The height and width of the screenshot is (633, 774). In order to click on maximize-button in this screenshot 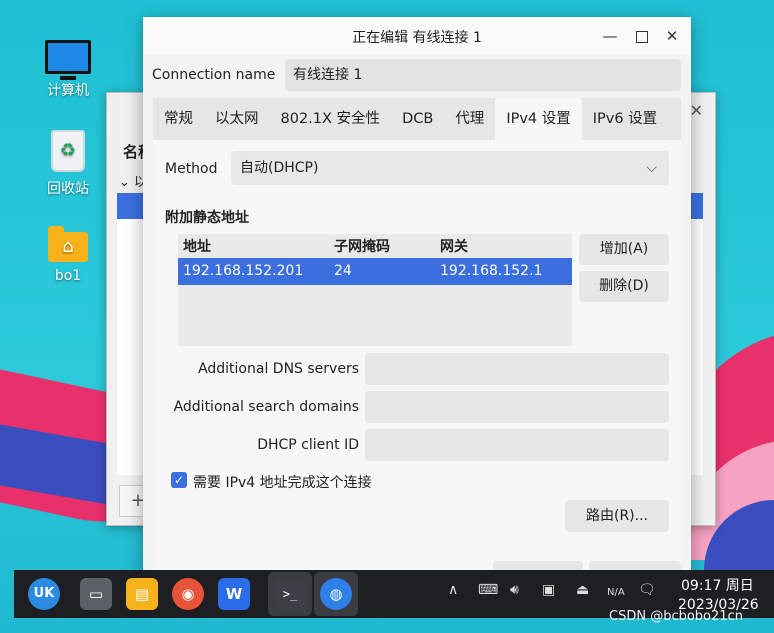, I will do `click(642, 36)`.